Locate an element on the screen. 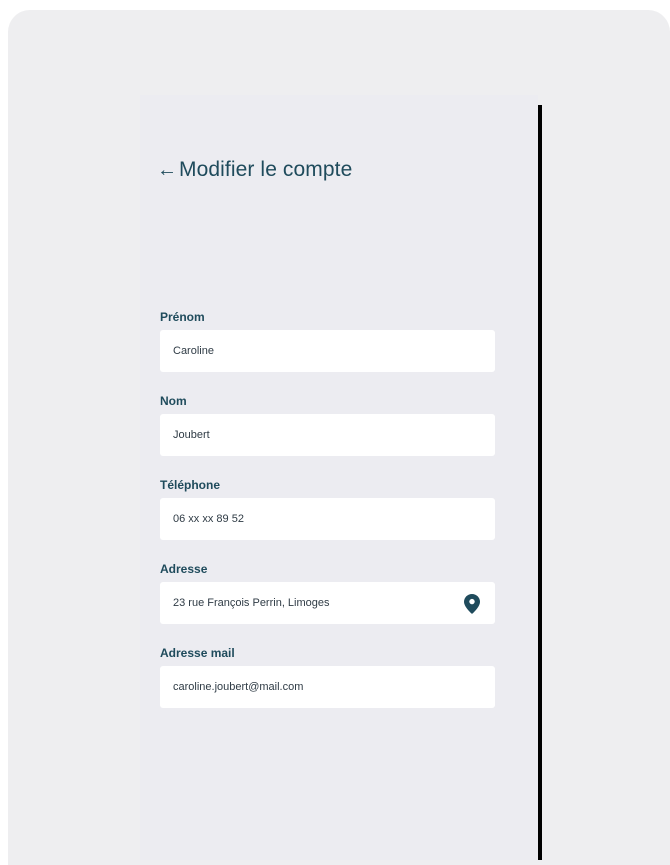 The height and width of the screenshot is (865, 670). page-header: ← Modifier le compte is located at coordinates (254, 170).